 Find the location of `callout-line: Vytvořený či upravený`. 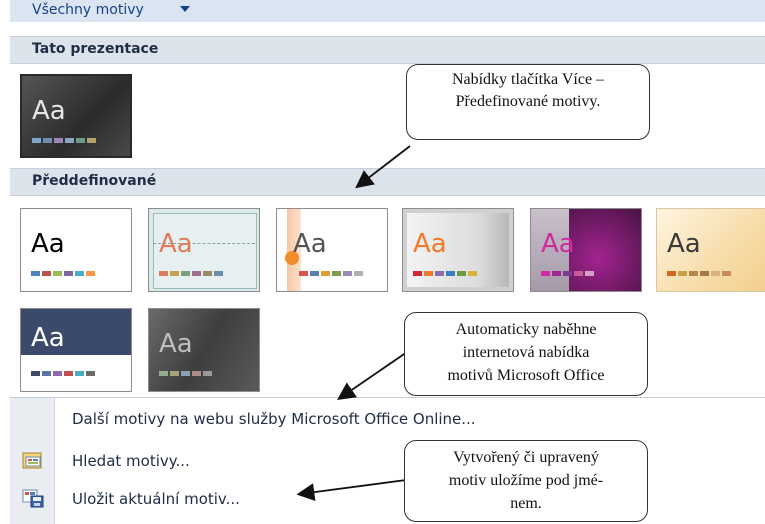

callout-line: Vytvořený či upravený is located at coordinates (526, 457).